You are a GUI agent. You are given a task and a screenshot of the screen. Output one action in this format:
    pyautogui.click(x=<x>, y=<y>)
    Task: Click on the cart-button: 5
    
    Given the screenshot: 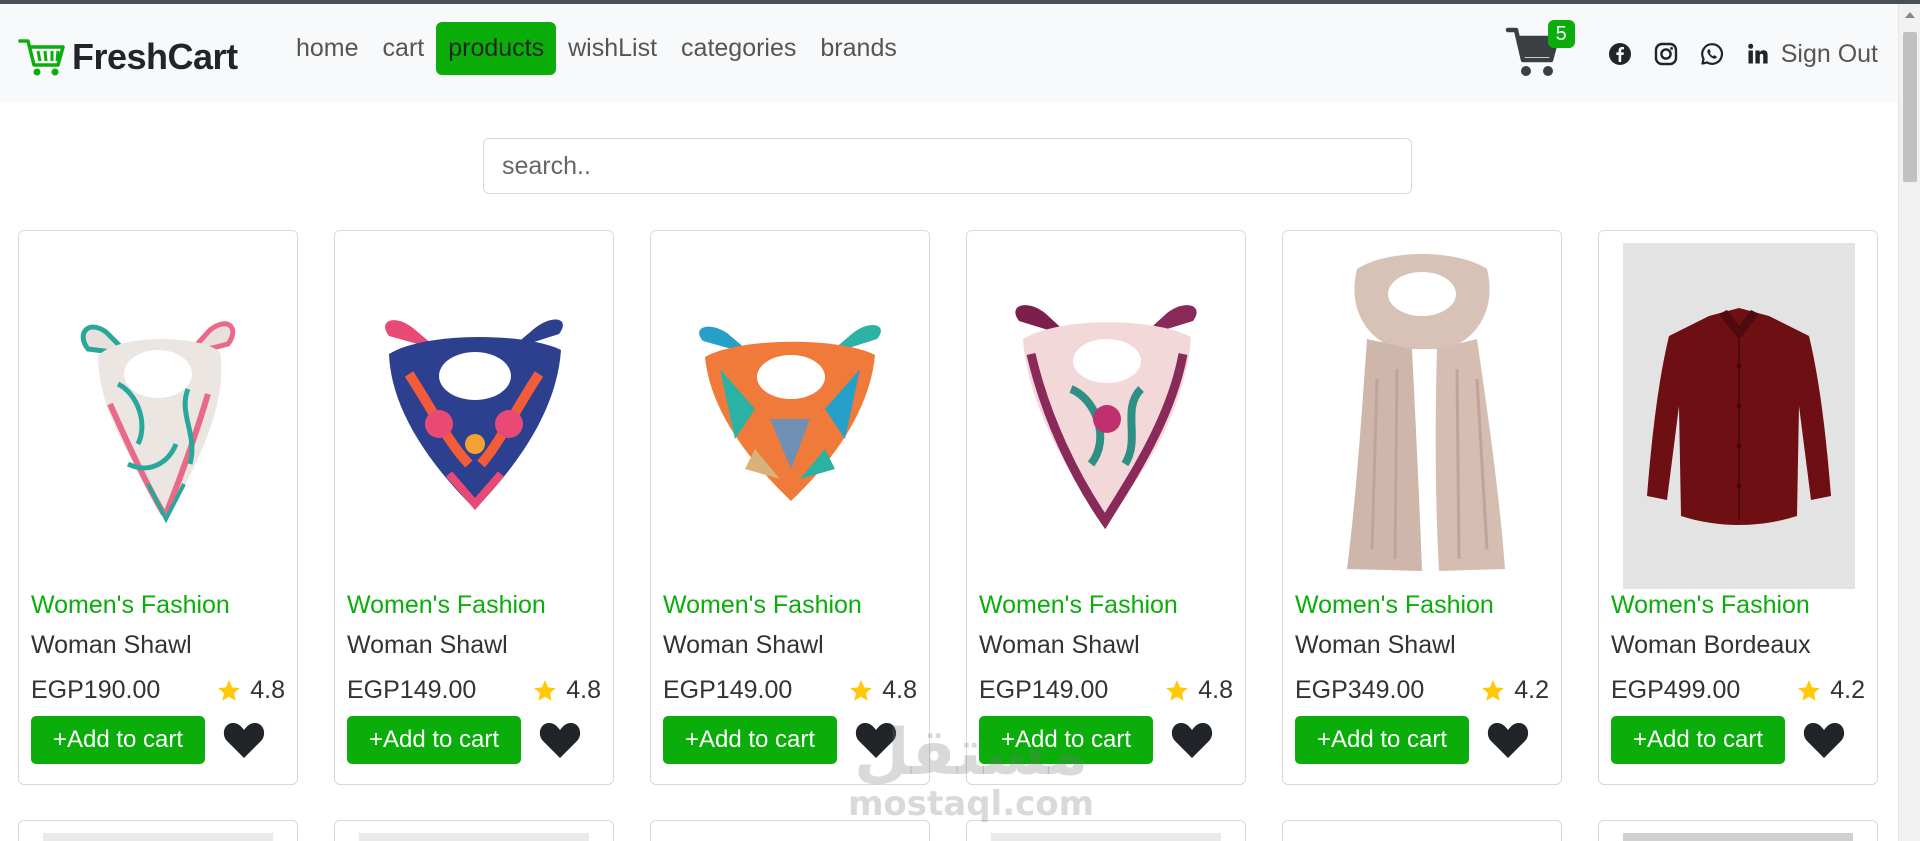 What is the action you would take?
    pyautogui.click(x=1540, y=52)
    